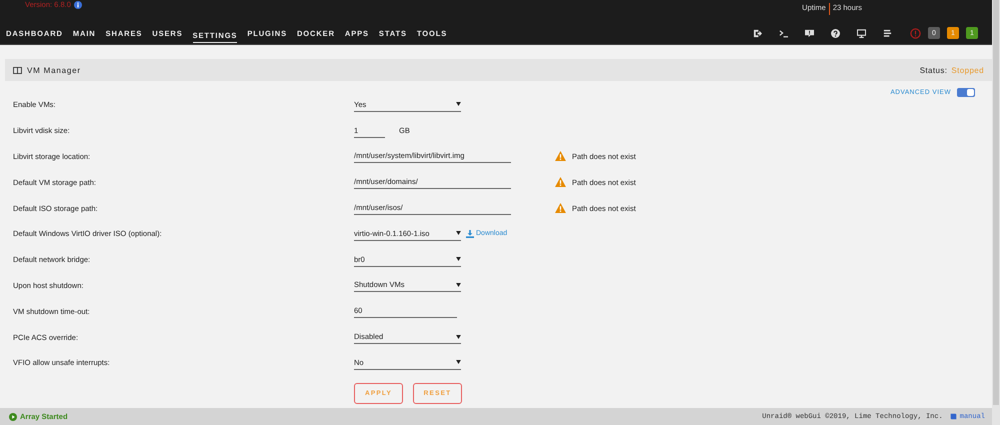 The width and height of the screenshot is (1000, 425). I want to click on advanced-view-toggle, so click(966, 92).